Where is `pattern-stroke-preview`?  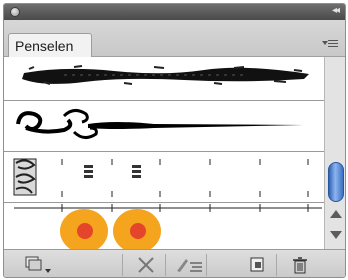 pattern-stroke-preview is located at coordinates (161, 177).